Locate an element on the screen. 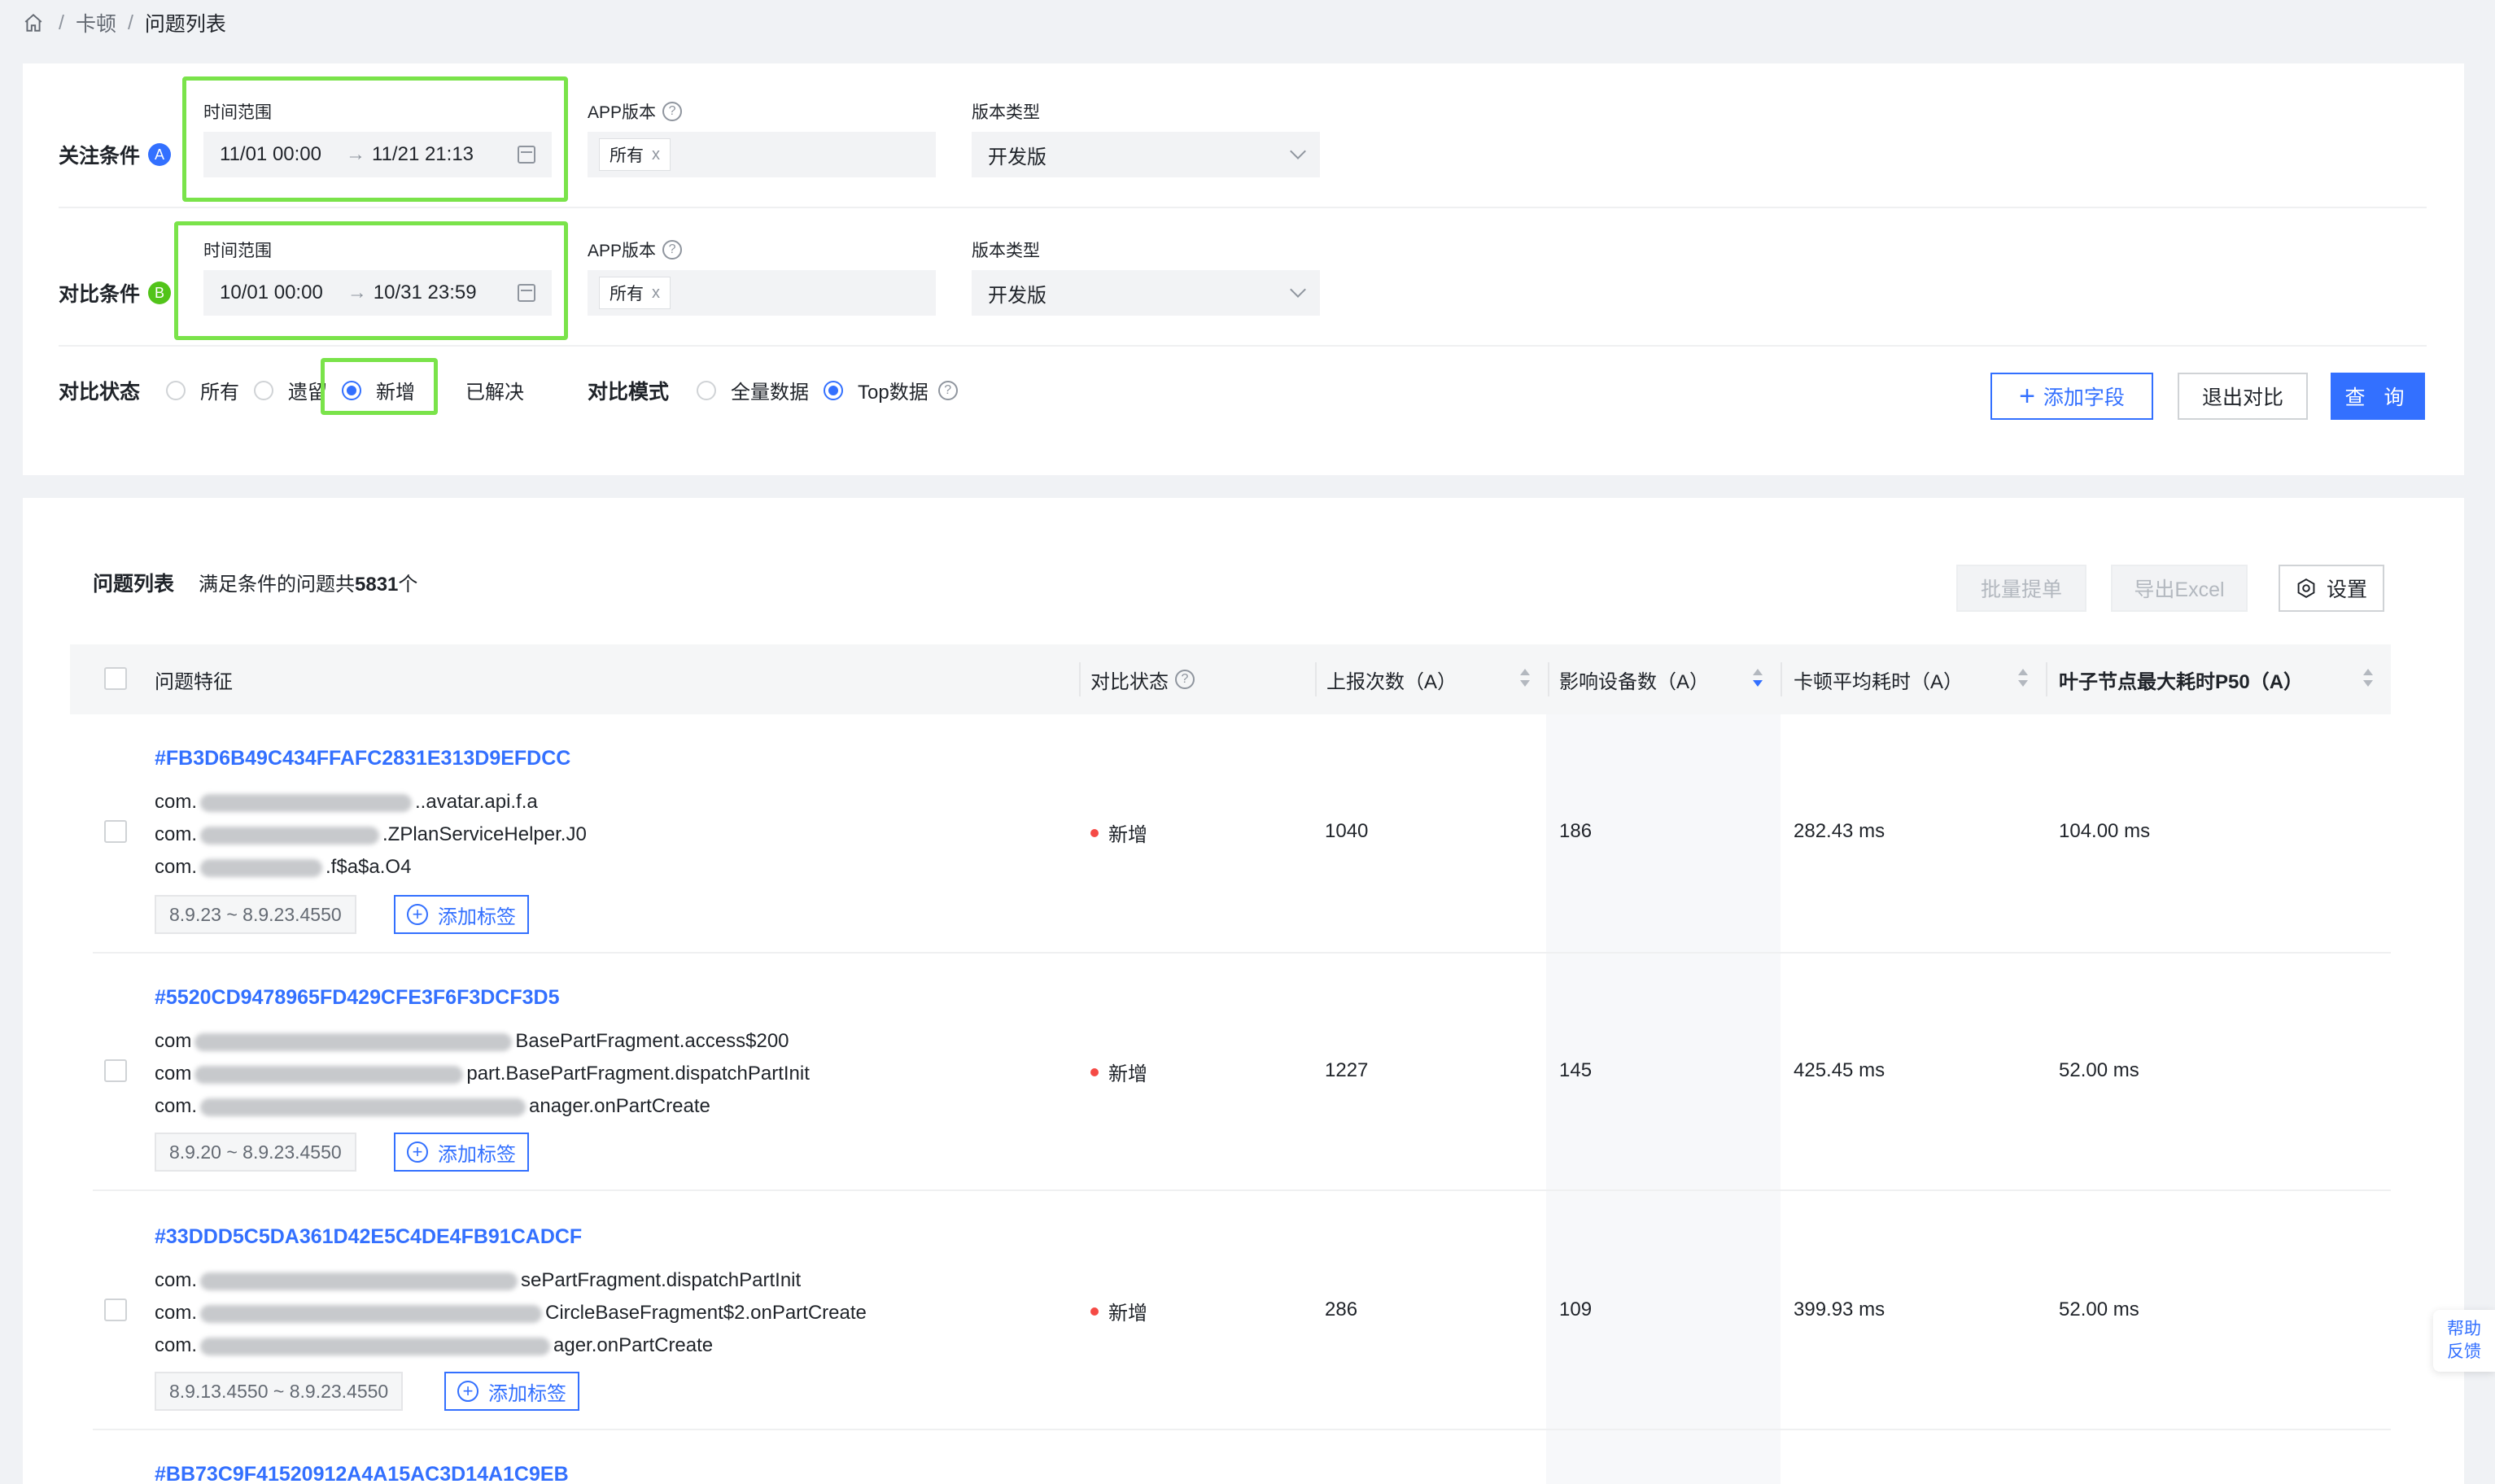 The width and height of the screenshot is (2495, 1484). version-range-tag: 8.9.20 ~ 8.9.23.4550 is located at coordinates (255, 1152).